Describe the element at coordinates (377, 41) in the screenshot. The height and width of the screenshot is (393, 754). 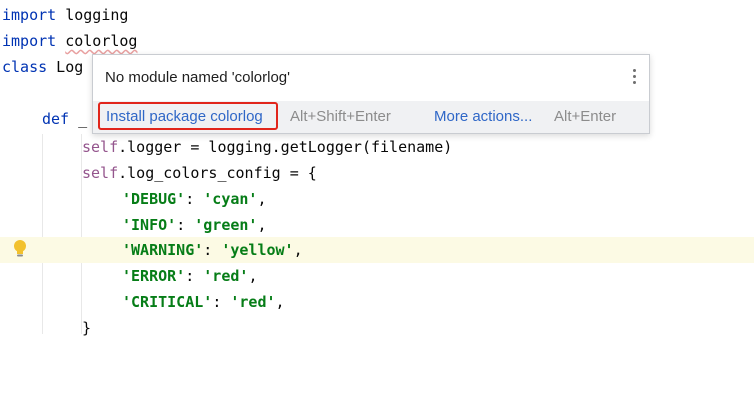
I see `code-line: import colorlog` at that location.